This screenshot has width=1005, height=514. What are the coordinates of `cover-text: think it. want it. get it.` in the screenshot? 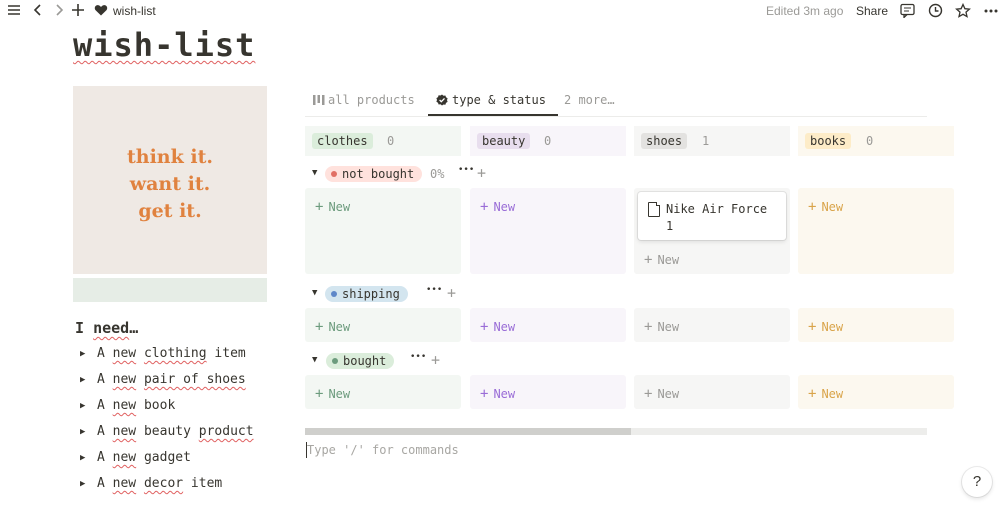 It's located at (170, 184).